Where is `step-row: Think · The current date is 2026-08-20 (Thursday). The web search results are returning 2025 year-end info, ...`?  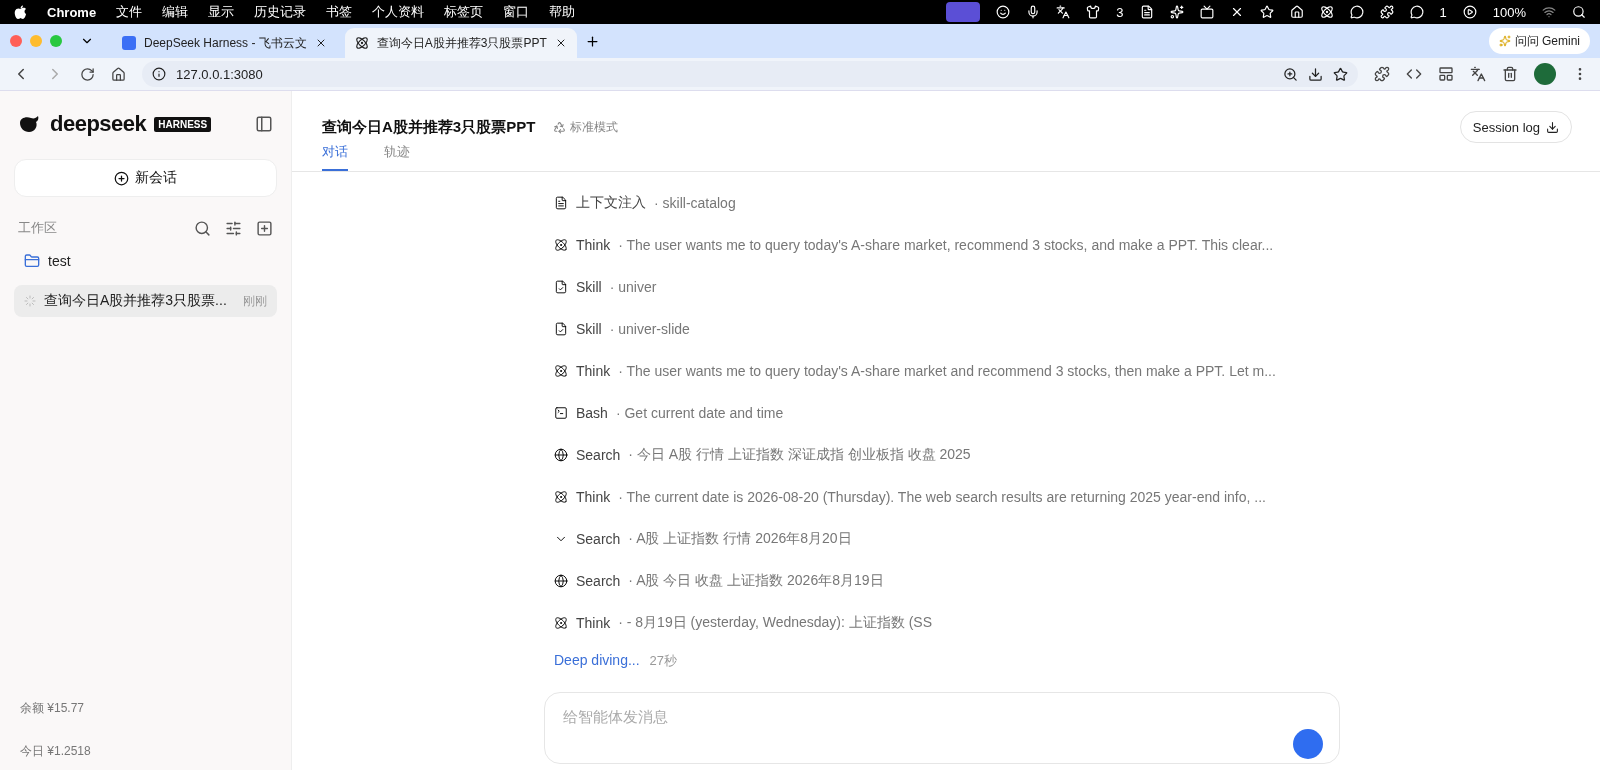 step-row: Think · The current date is 2026-08-20 (Thursday). The web search results are returning 2025 year-end info, ... is located at coordinates (1077, 497).